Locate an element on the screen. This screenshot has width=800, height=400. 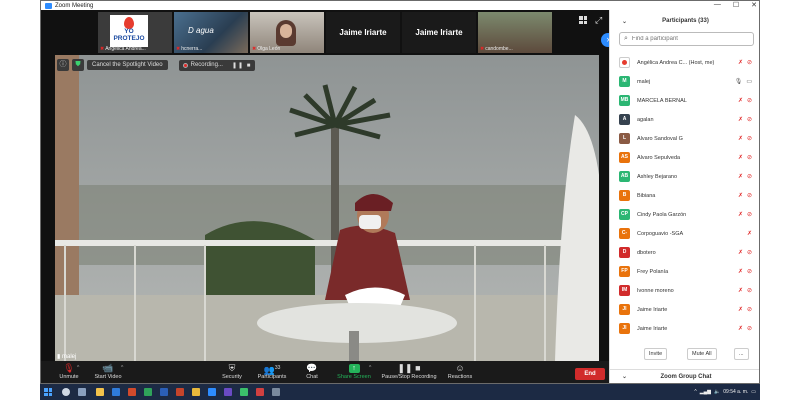
audio-options-caret-icon: ^ is located at coordinates (78, 368).